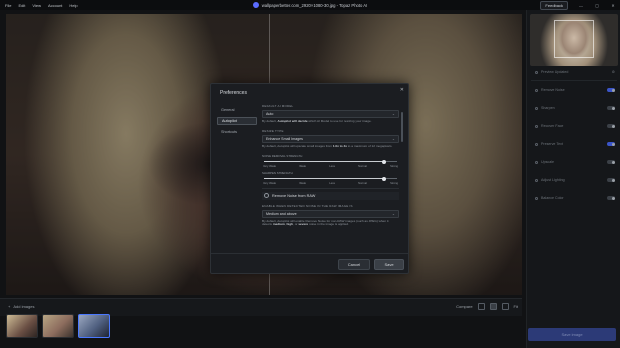  I want to click on nav-item-autopilot: Autopilot, so click(237, 121).